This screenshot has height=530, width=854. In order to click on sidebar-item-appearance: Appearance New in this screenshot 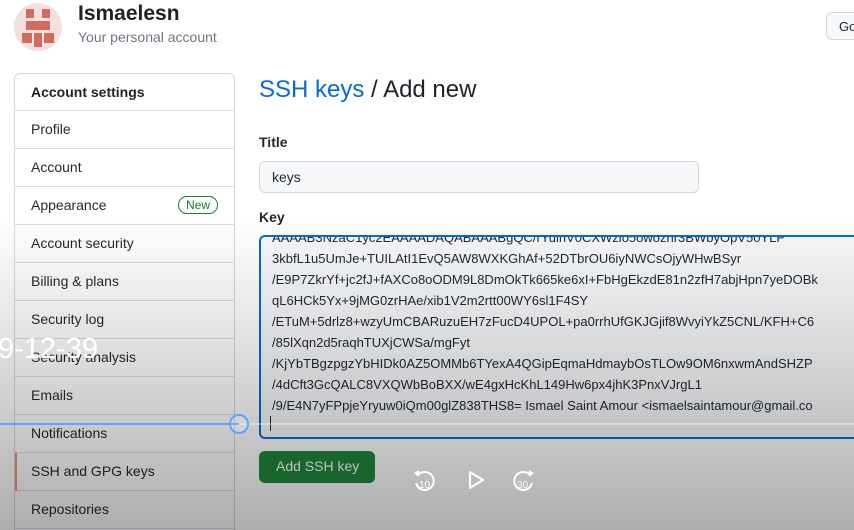, I will do `click(124, 206)`.